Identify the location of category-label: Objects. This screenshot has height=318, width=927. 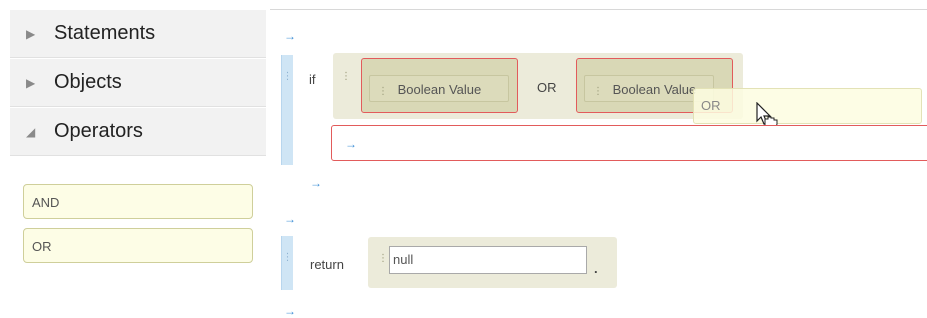
(88, 82).